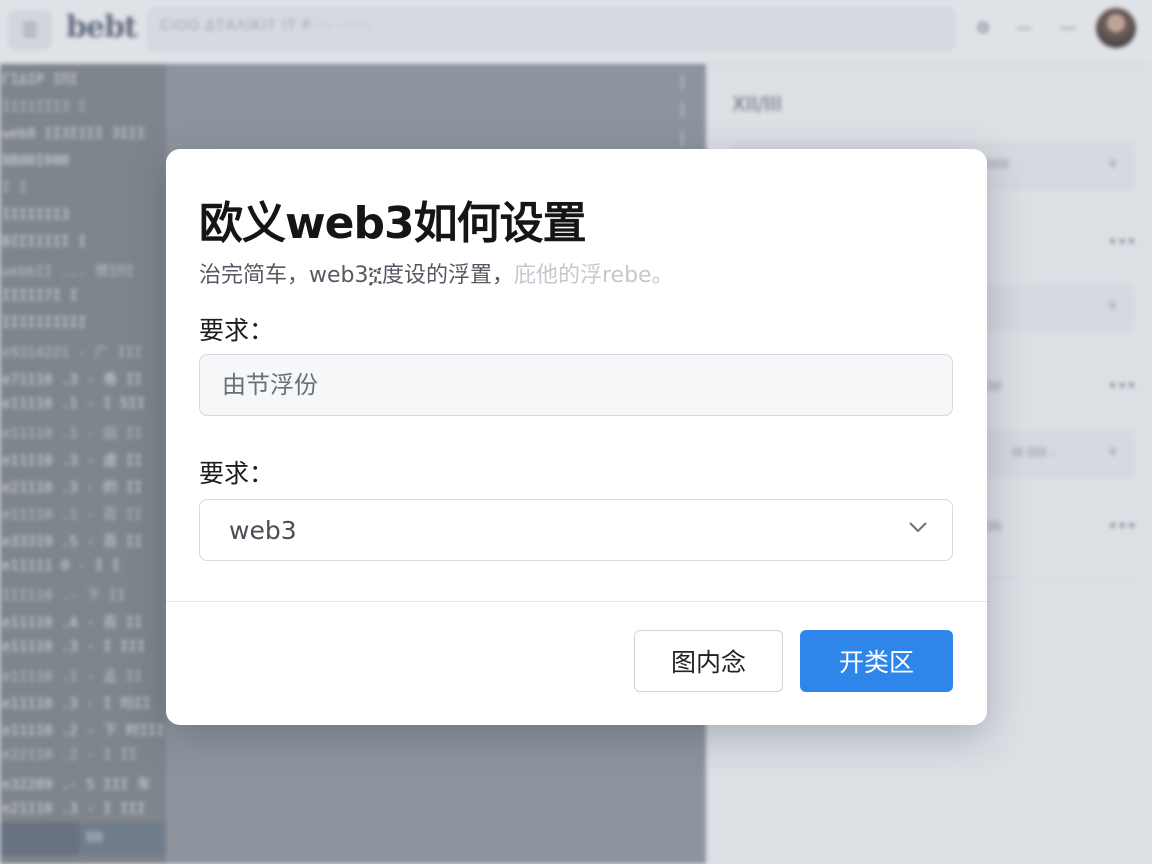  I want to click on dialog-subtitle-faded: 庇他的浮rebe。, so click(594, 275).